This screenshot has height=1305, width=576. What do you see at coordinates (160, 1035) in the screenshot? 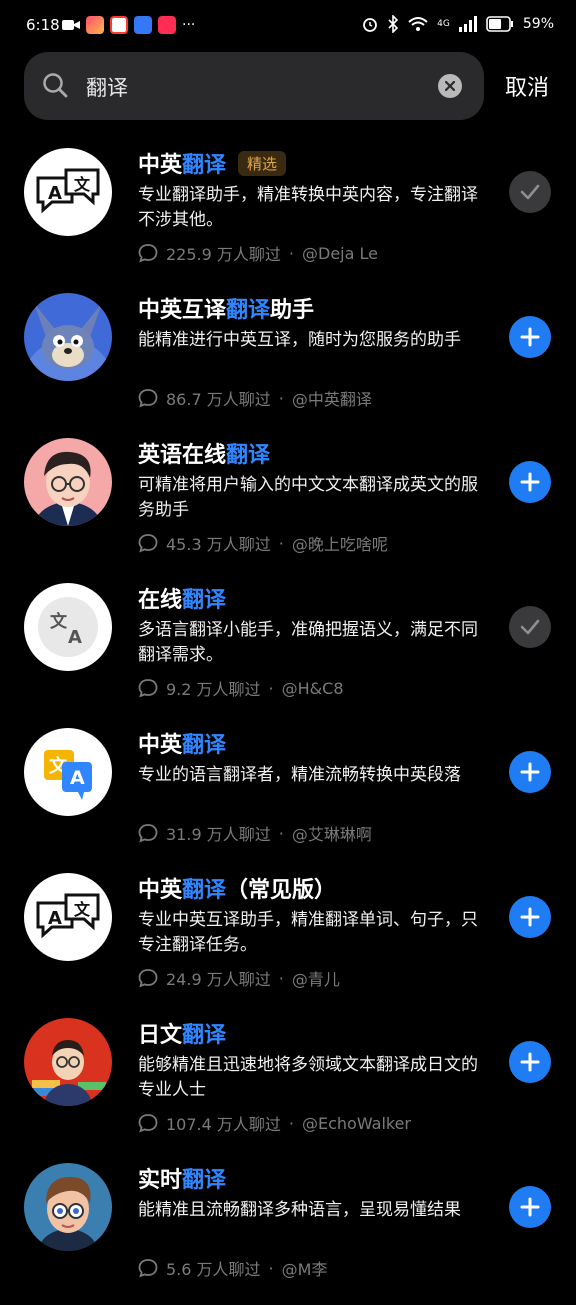
I see `title-prefix: 日文` at bounding box center [160, 1035].